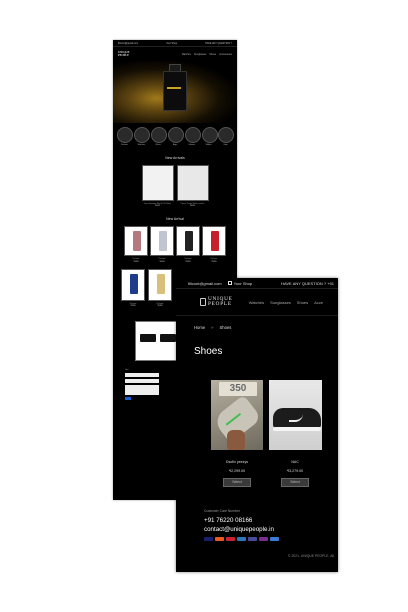 The width and height of the screenshot is (408, 612). What do you see at coordinates (229, 283) in the screenshot?
I see `shop-icon` at bounding box center [229, 283].